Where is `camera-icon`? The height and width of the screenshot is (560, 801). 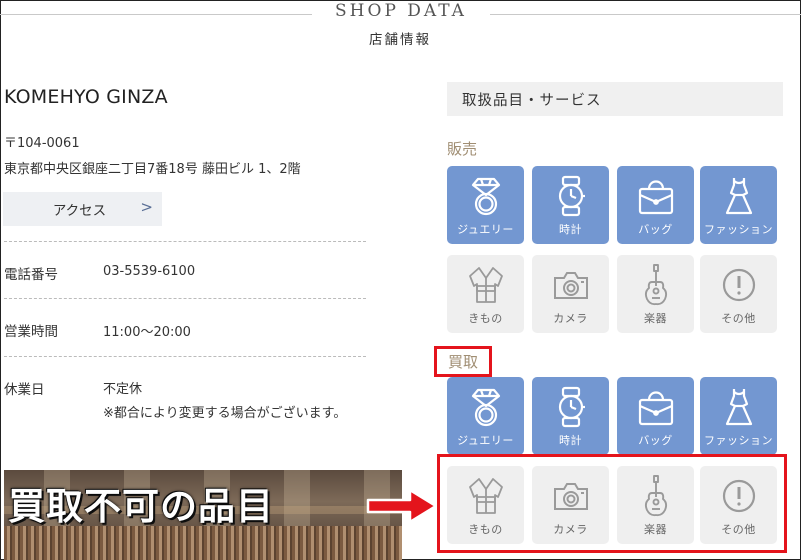 camera-icon is located at coordinates (571, 282).